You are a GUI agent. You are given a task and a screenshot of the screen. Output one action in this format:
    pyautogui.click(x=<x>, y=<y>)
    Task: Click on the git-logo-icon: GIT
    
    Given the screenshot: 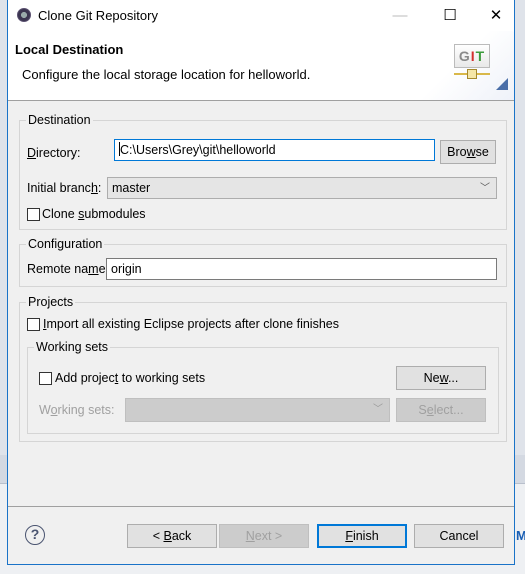 What is the action you would take?
    pyautogui.click(x=472, y=56)
    